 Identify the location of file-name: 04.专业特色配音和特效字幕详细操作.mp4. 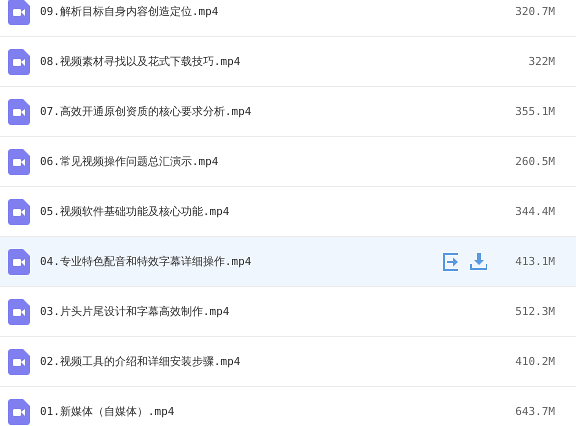
(241, 261).